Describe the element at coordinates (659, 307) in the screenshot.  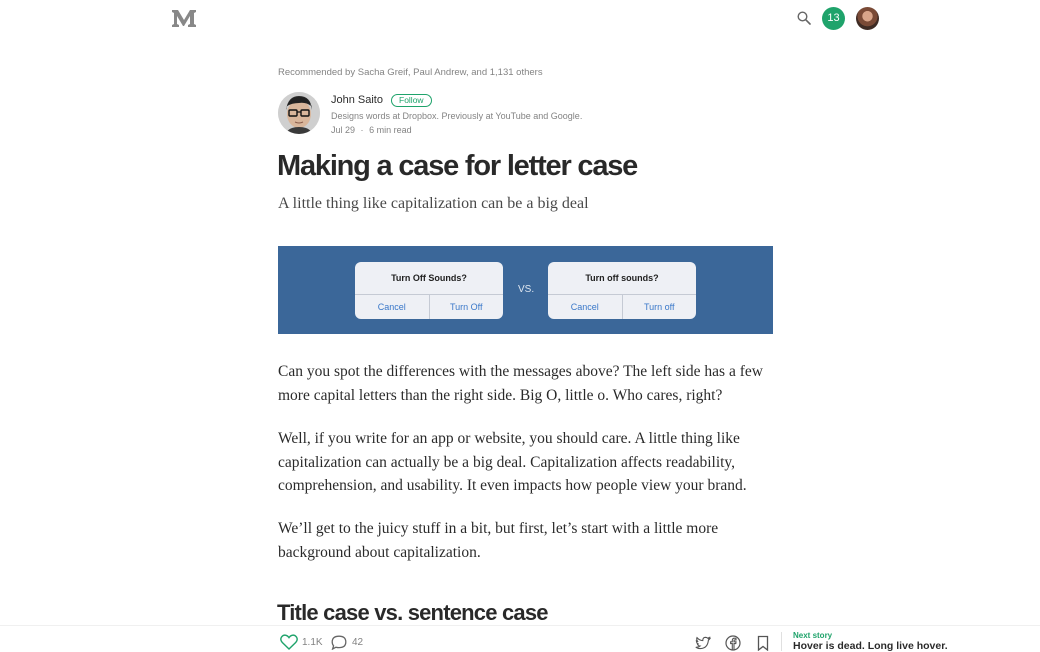
I see `right-dialog-confirm: Turn off` at that location.